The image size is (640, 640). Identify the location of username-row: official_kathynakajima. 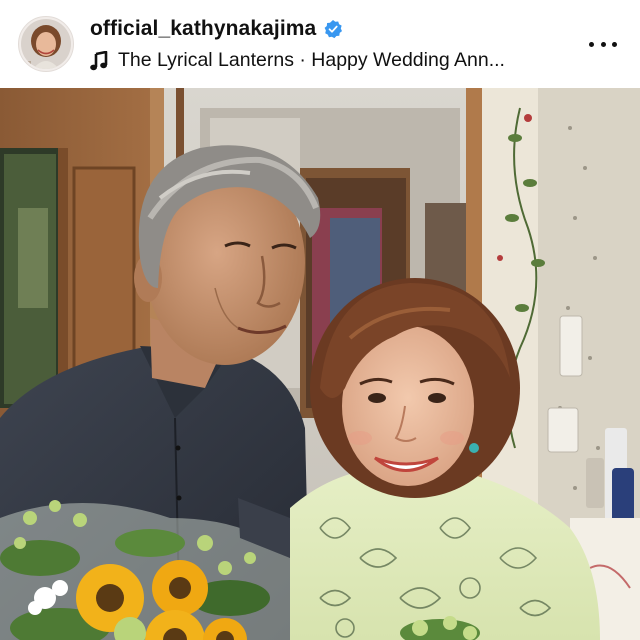
(338, 29).